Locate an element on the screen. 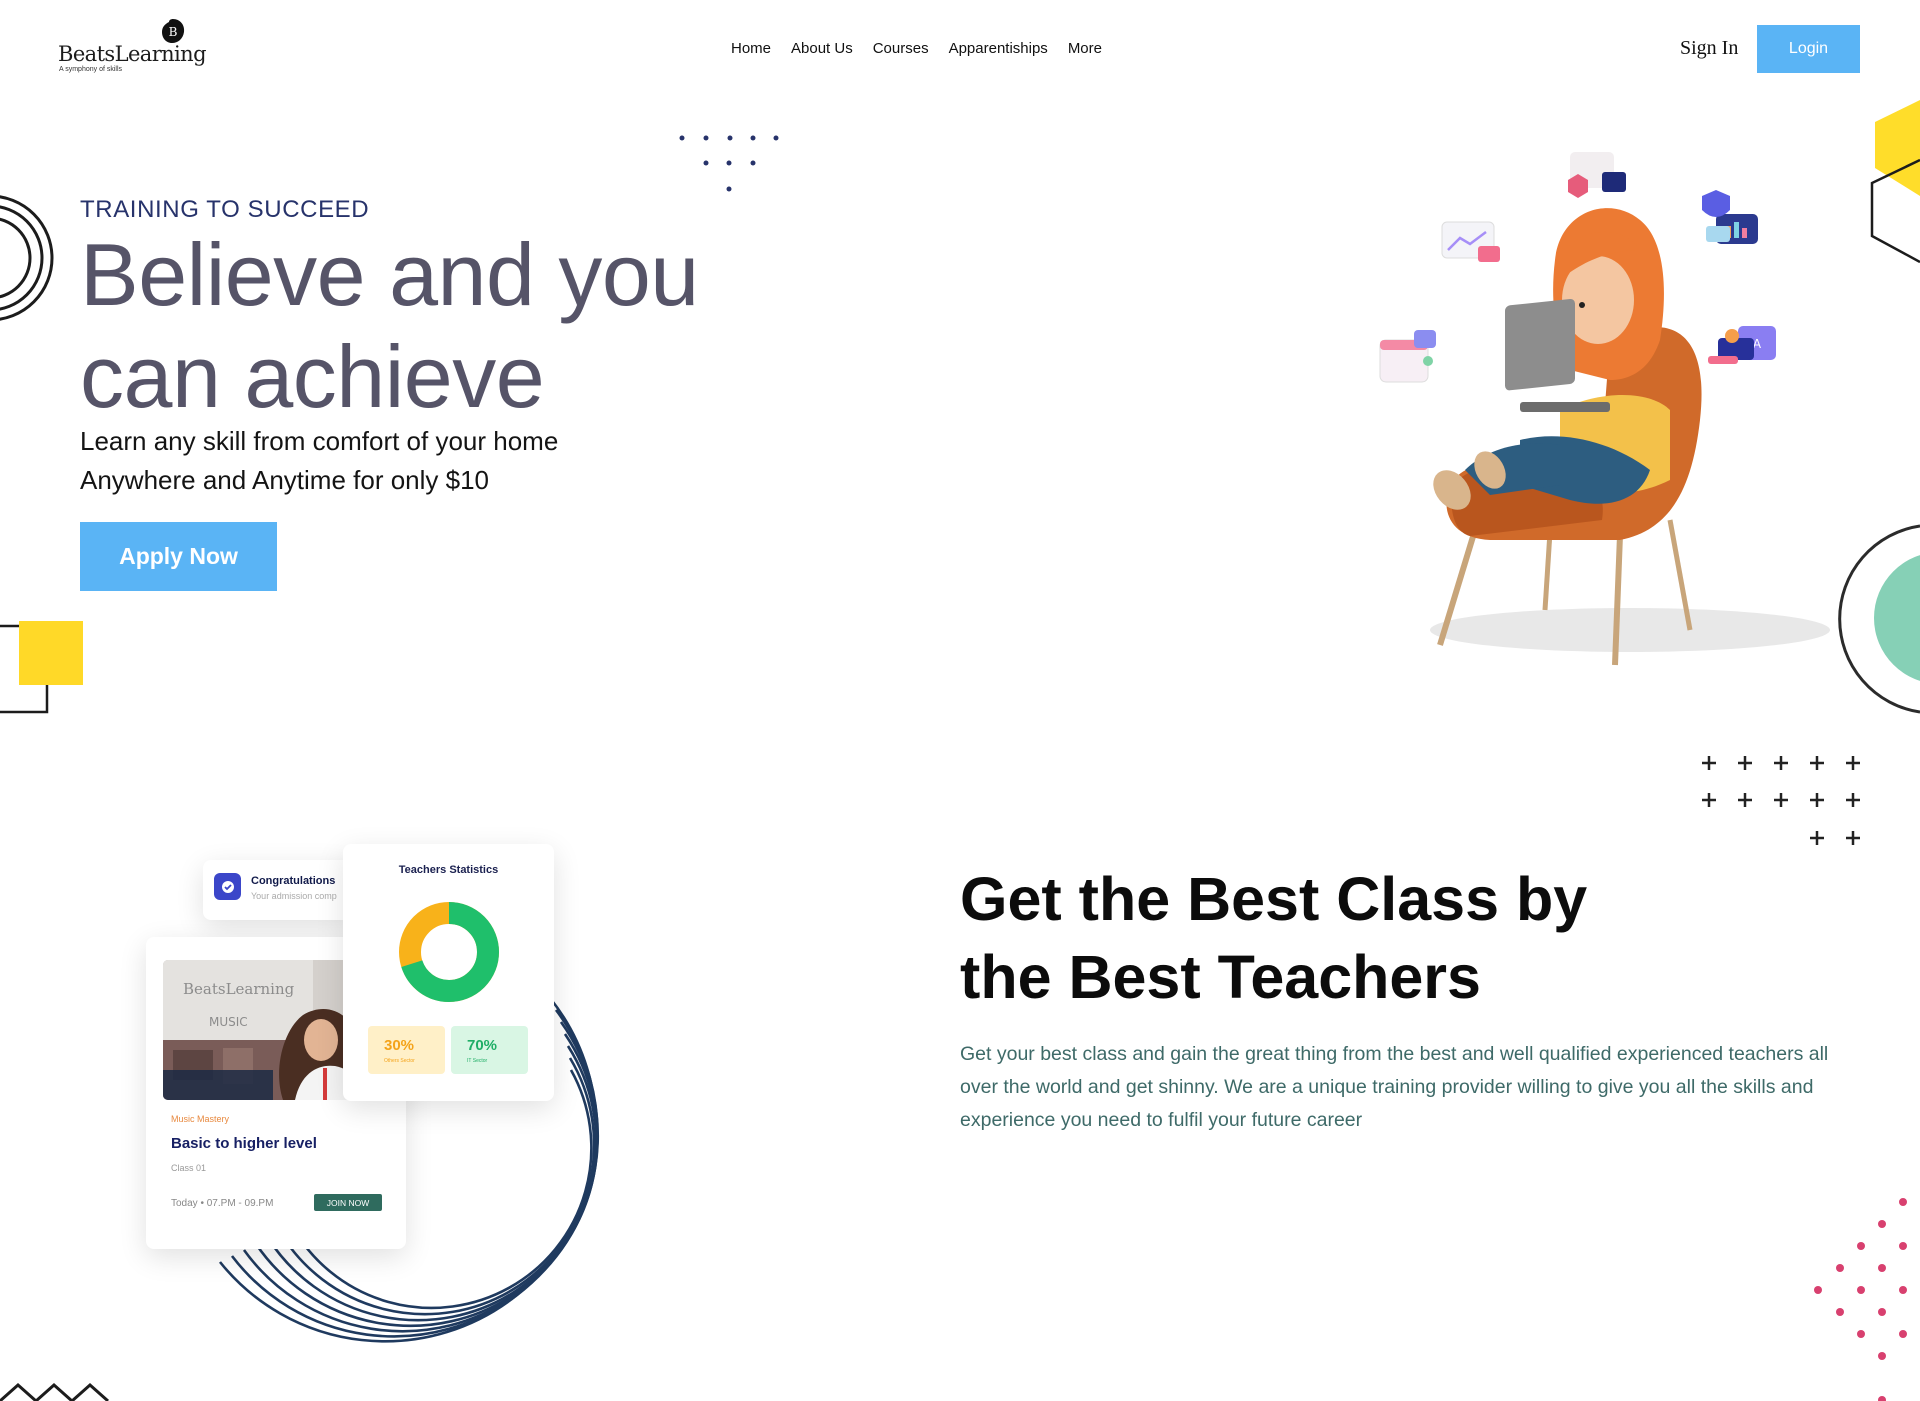 The height and width of the screenshot is (1401, 1920). course-time: Today • 07.PM - 09.PM is located at coordinates (222, 1203).